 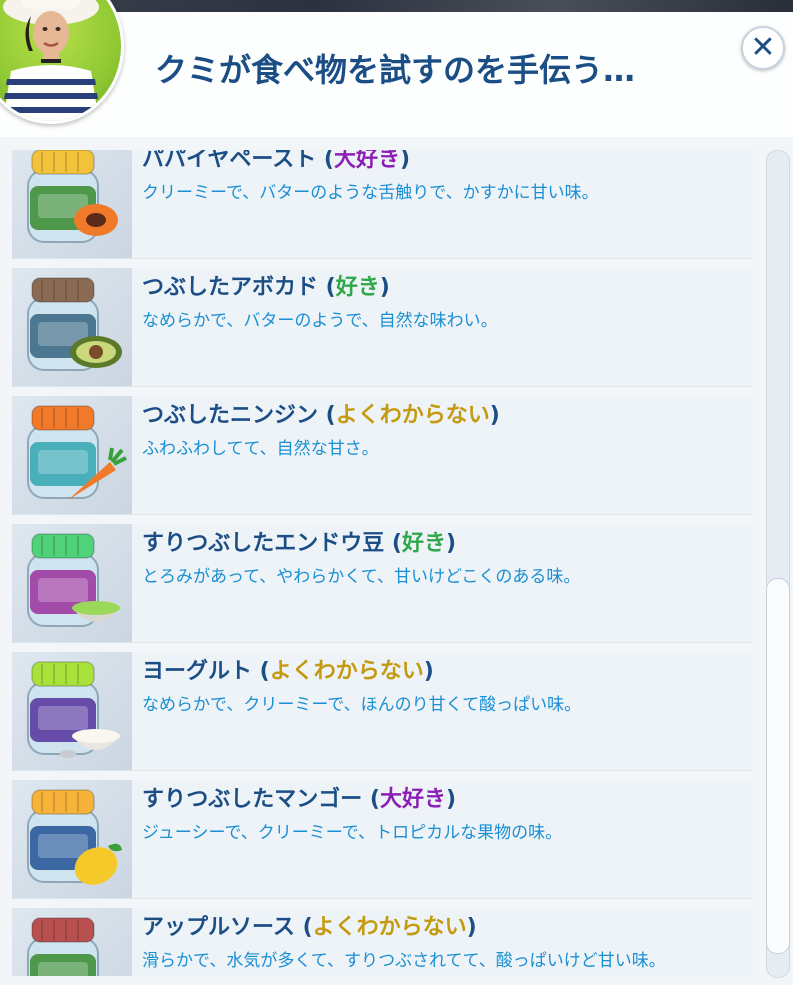 What do you see at coordinates (320, 321) in the screenshot?
I see `food-description: なめらかで、バターのようで、自然な味わい。` at bounding box center [320, 321].